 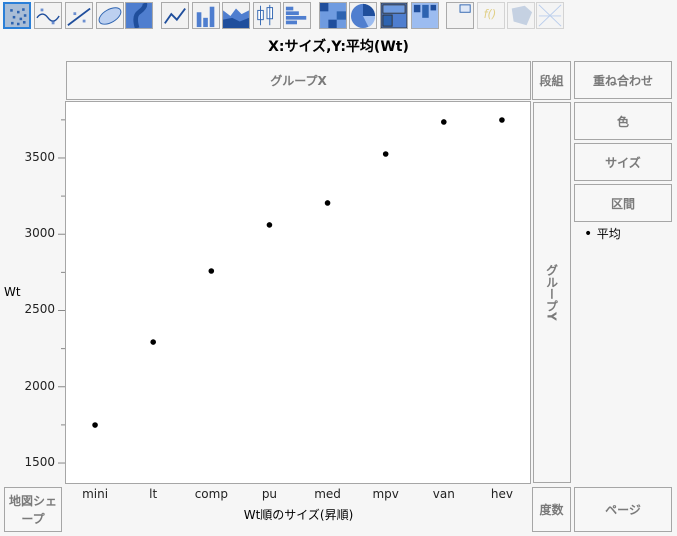 What do you see at coordinates (95, 425) in the screenshot?
I see `data-point-mini` at bounding box center [95, 425].